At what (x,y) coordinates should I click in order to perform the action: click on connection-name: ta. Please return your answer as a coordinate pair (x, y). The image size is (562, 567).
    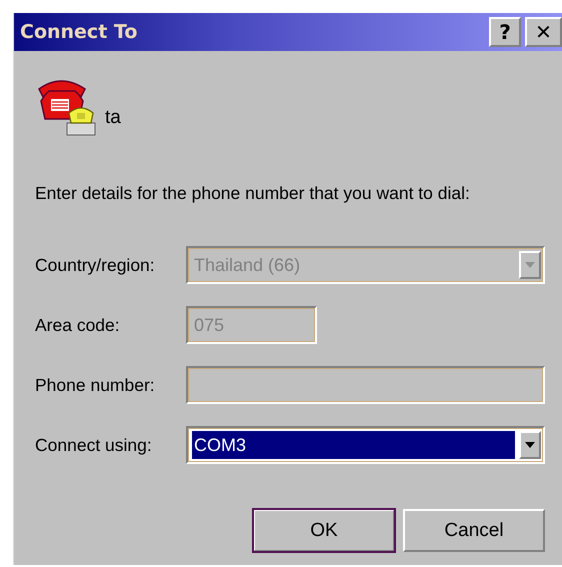
    Looking at the image, I should click on (113, 118).